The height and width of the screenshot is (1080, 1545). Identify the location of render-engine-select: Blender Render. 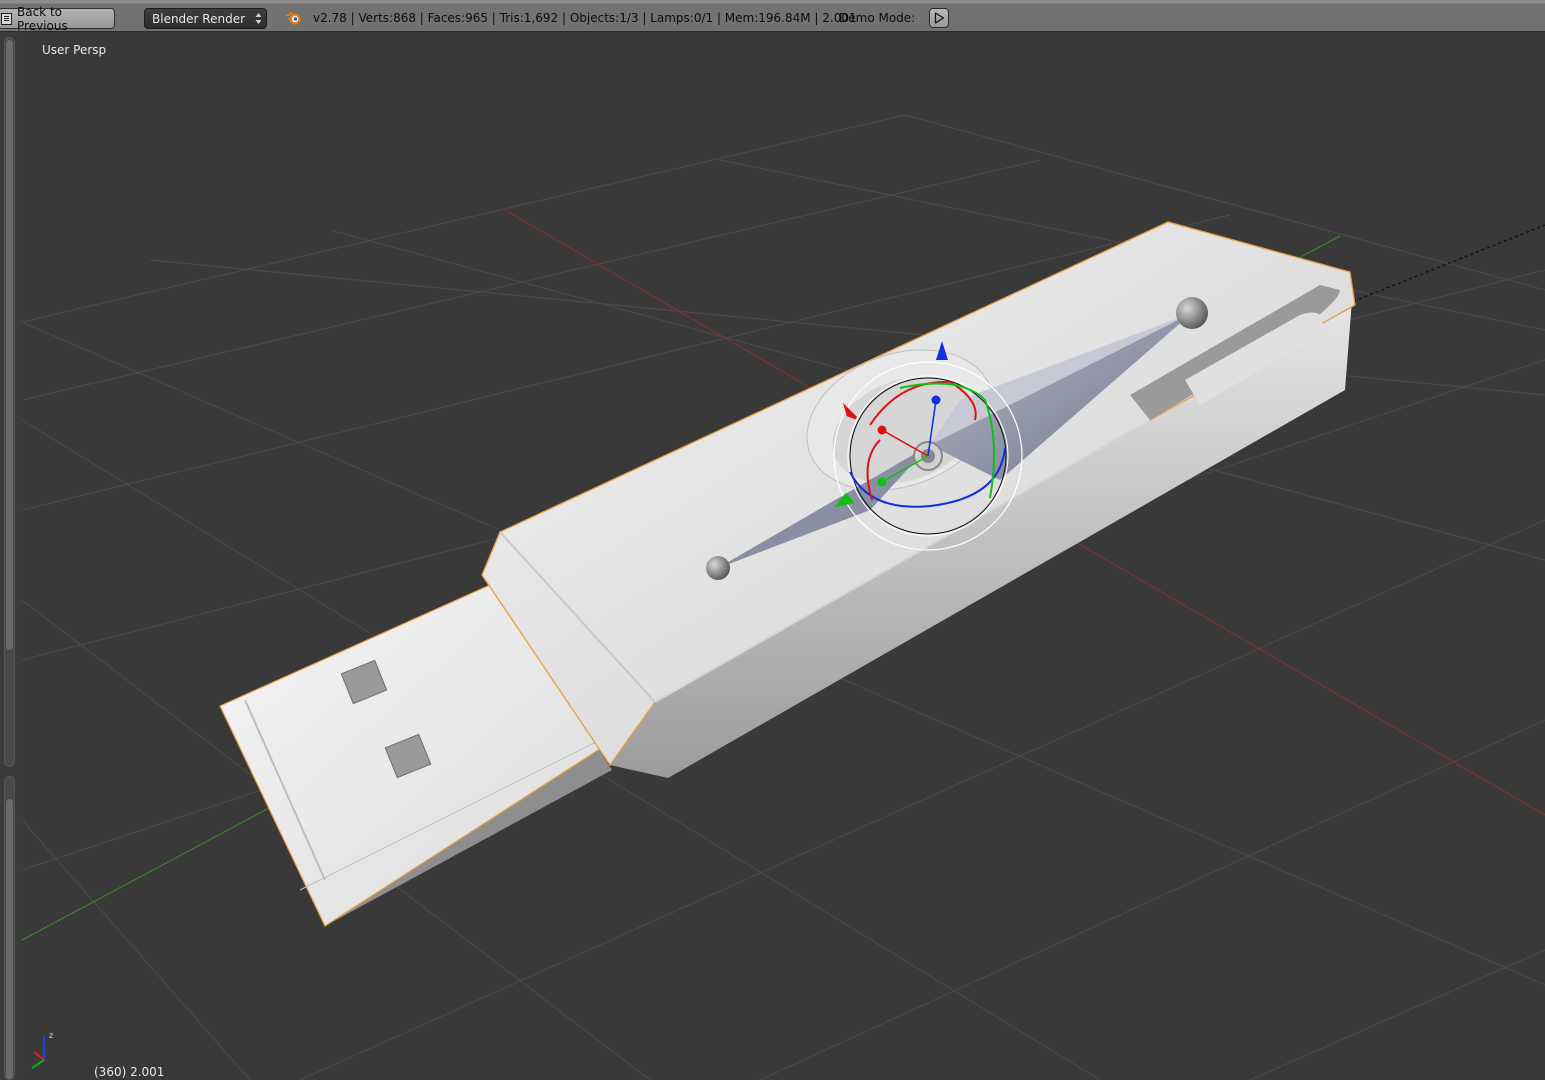
(205, 18).